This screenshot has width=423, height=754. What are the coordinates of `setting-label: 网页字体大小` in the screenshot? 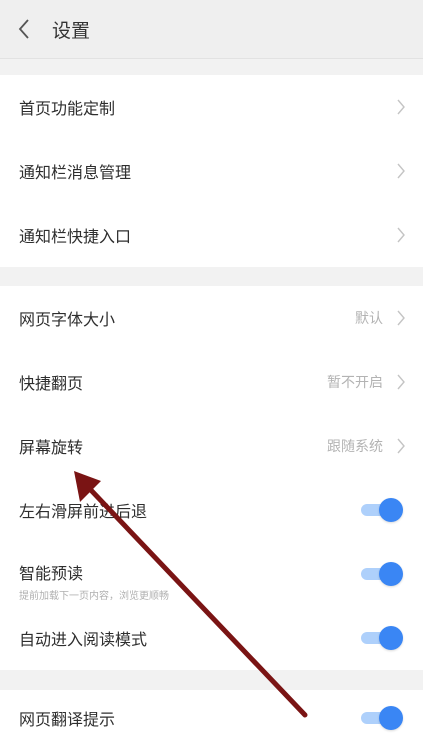 It's located at (67, 319).